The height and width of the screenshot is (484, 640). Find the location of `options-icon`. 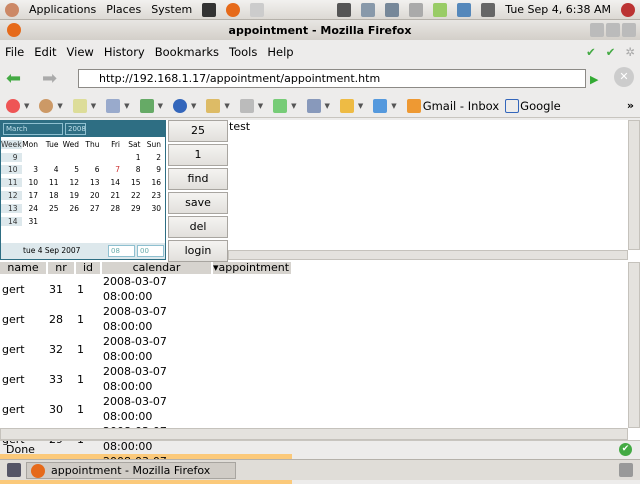

options-icon is located at coordinates (380, 105).